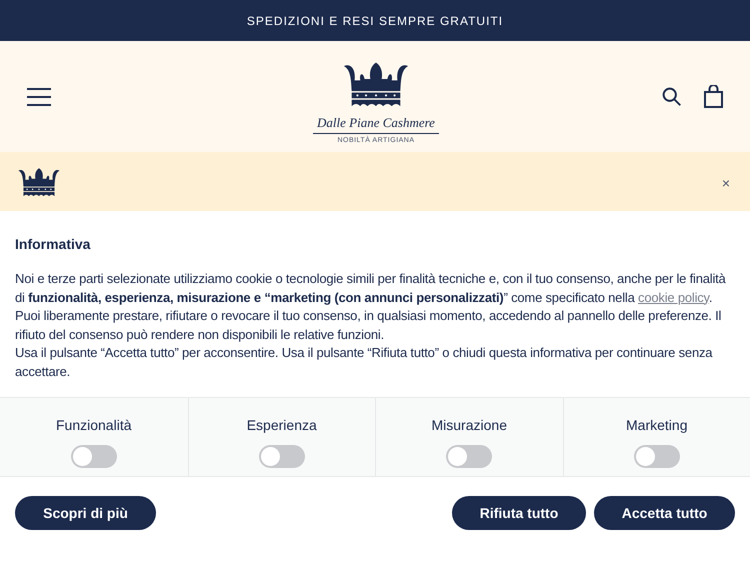  Describe the element at coordinates (376, 123) in the screenshot. I see `brand-name: Dalle Piane Cashmere` at that location.